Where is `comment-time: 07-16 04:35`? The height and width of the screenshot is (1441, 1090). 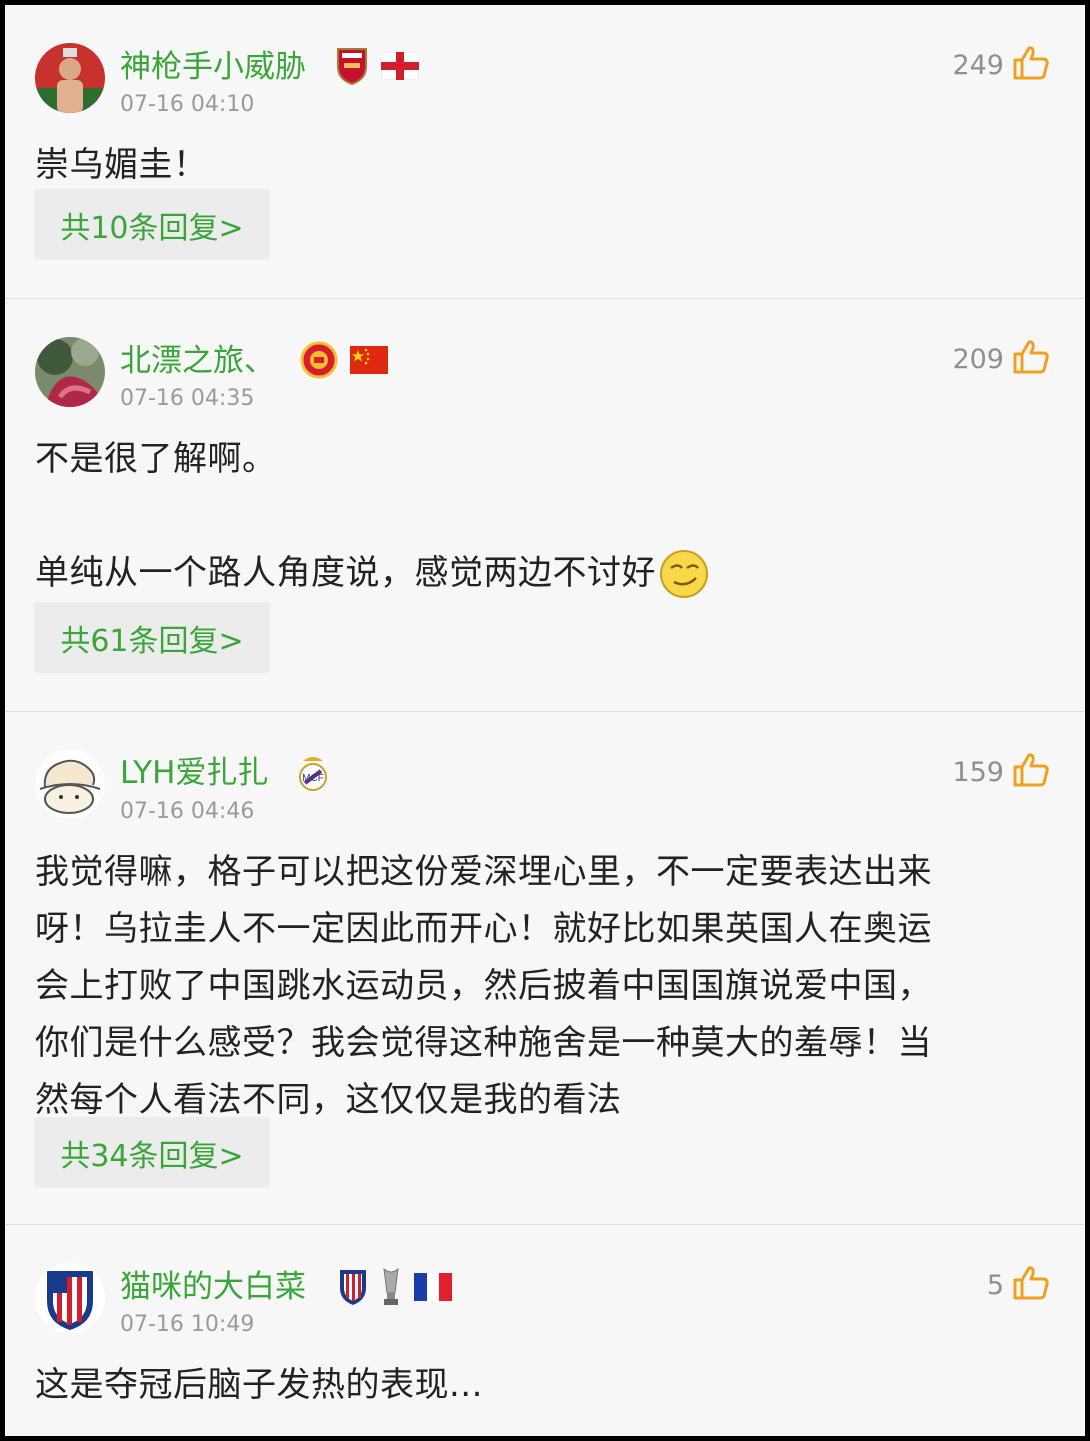
comment-time: 07-16 04:35 is located at coordinates (187, 398).